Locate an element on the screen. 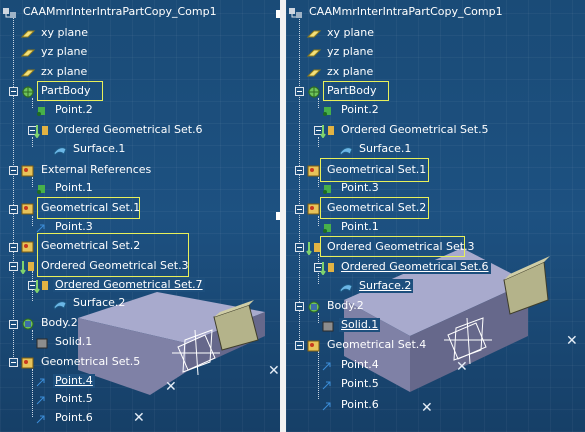 This screenshot has width=585, height=432. collapse-extref-icon is located at coordinates (13, 170).